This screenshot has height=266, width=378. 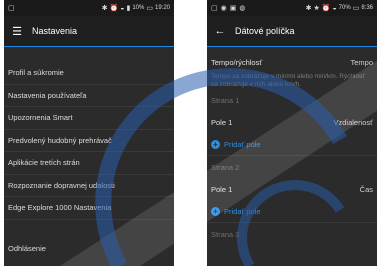 What do you see at coordinates (89, 31) in the screenshot?
I see `app-bar: ☰ Nastavenia` at bounding box center [89, 31].